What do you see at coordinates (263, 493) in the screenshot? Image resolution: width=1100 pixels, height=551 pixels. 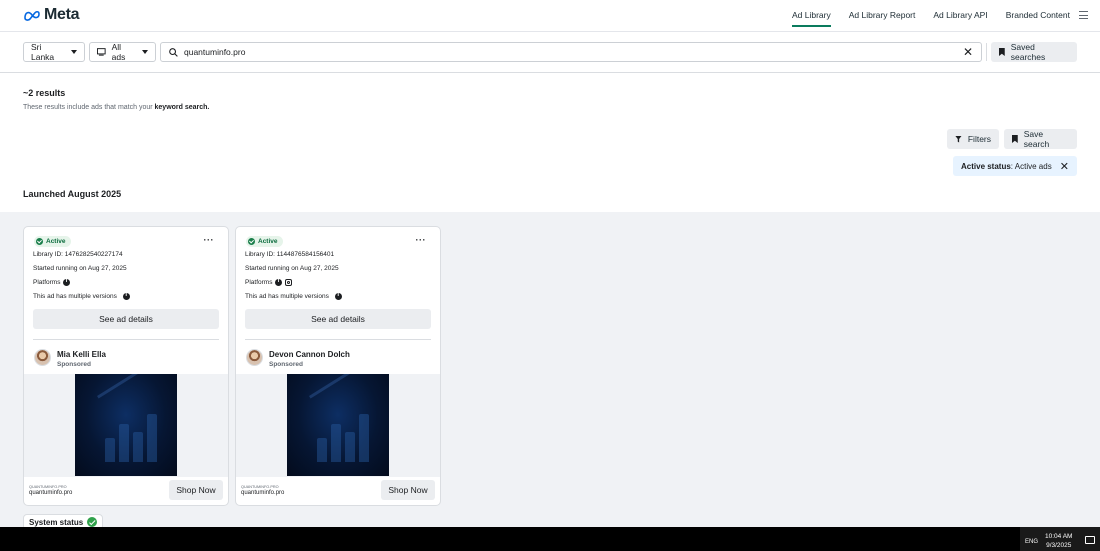 I see `domain: quantuminfo.pro` at bounding box center [263, 493].